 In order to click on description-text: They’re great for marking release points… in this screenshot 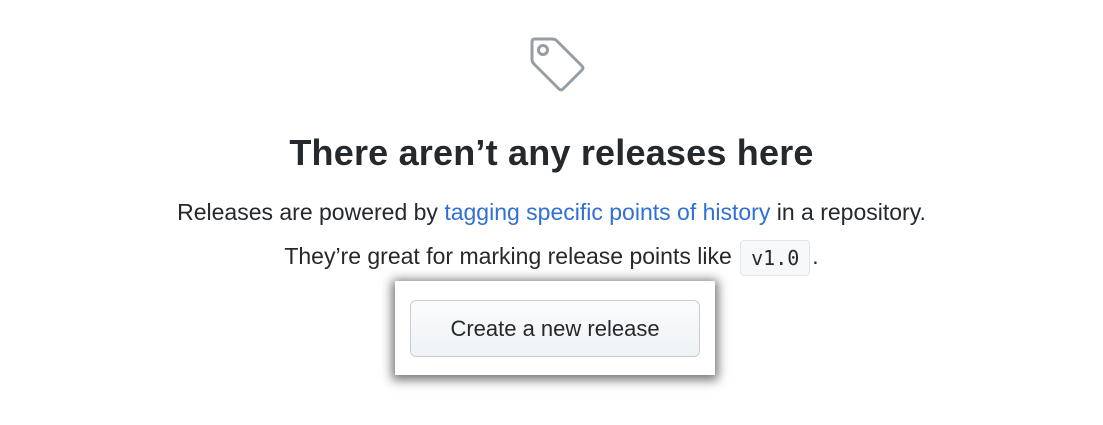, I will do `click(511, 256)`.